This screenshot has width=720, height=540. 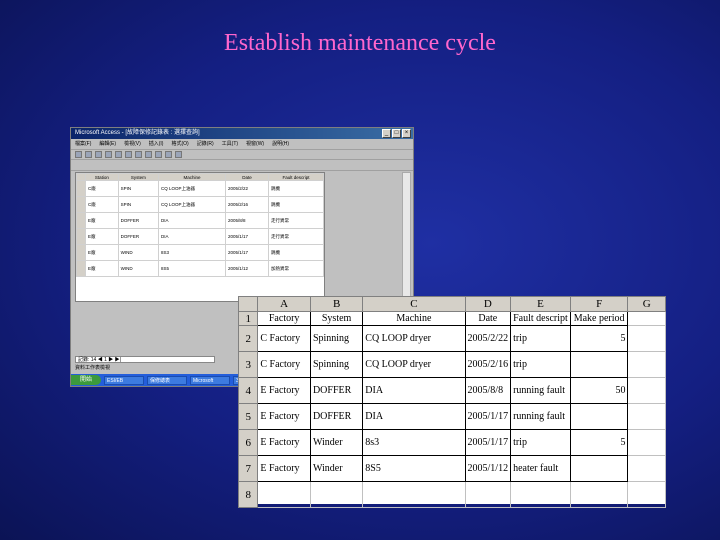 What do you see at coordinates (599, 442) in the screenshot?
I see `sheet-cell: 5` at bounding box center [599, 442].